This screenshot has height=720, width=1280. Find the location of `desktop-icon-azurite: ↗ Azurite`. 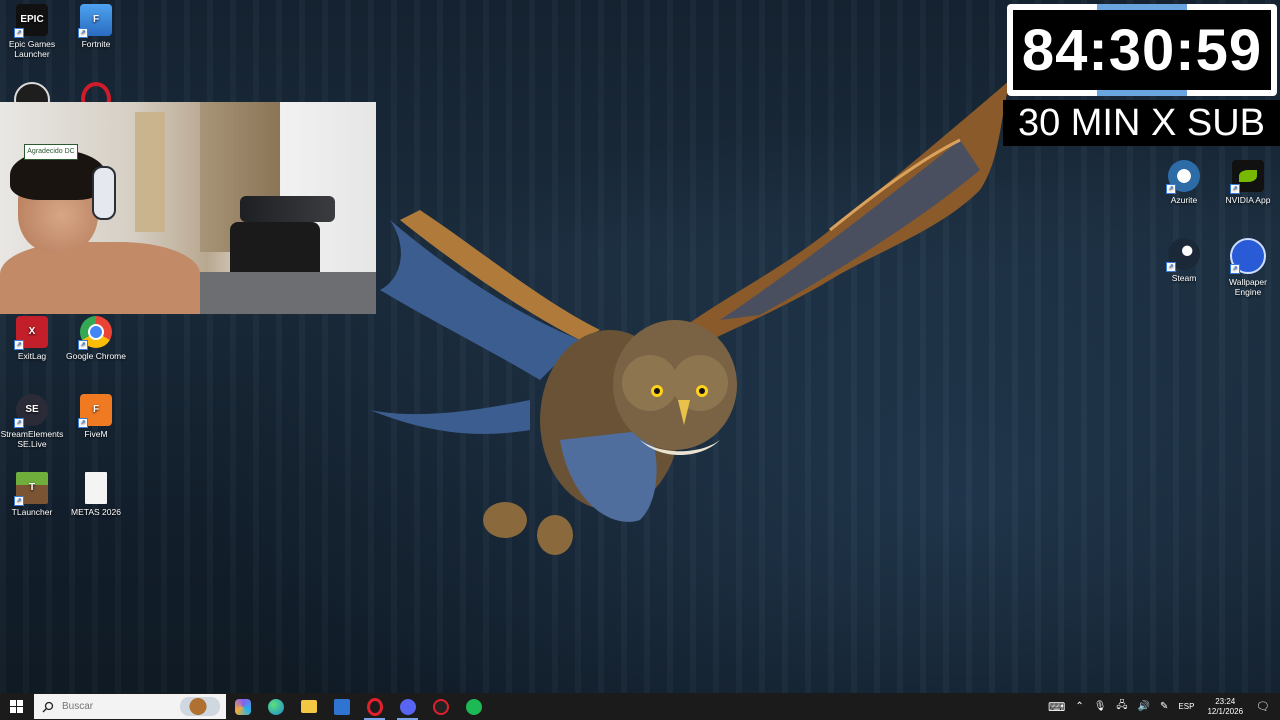

desktop-icon-azurite: ↗ Azurite is located at coordinates (1184, 182).